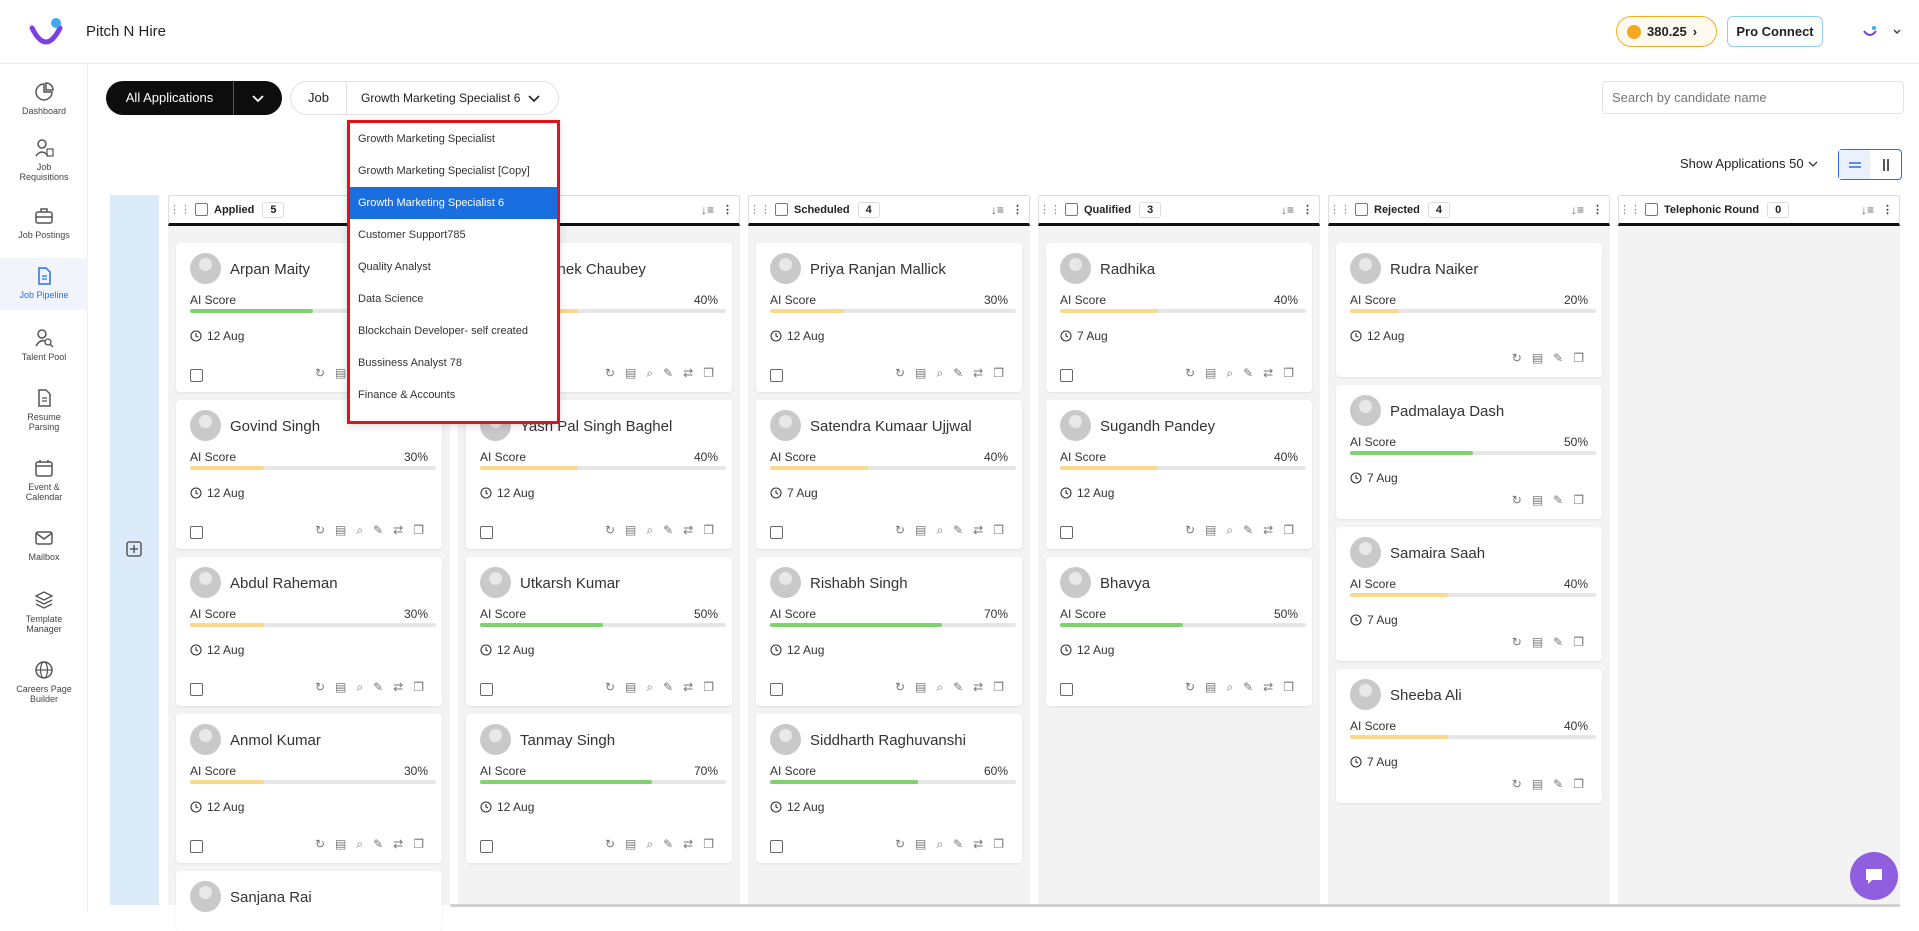  What do you see at coordinates (275, 426) in the screenshot?
I see `candidate-name: Govind Singh` at bounding box center [275, 426].